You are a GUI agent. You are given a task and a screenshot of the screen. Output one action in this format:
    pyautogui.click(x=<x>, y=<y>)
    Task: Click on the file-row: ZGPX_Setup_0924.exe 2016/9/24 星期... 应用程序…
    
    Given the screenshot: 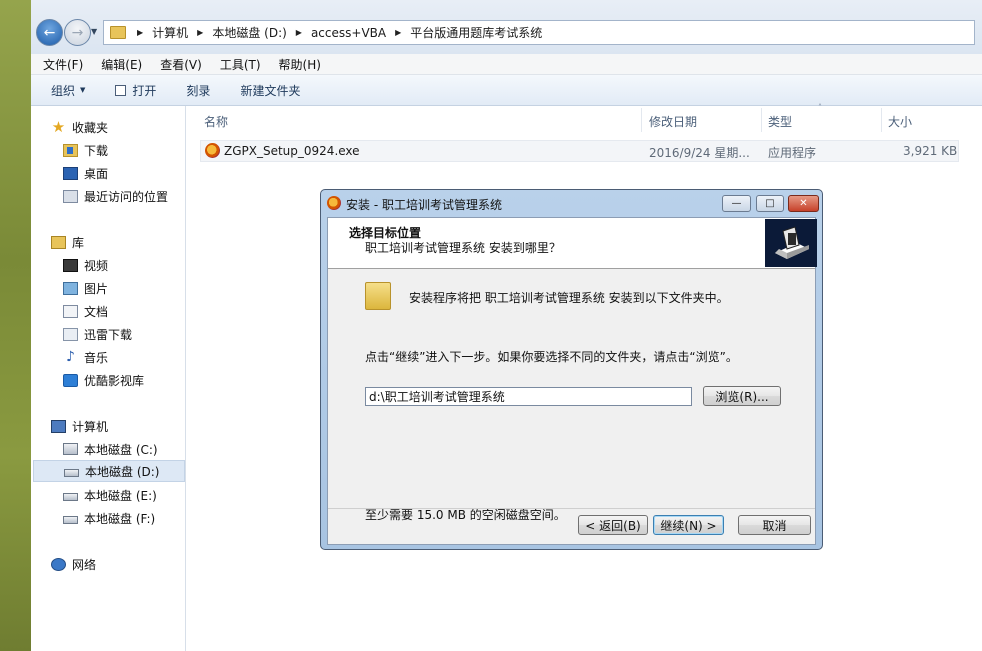 What is the action you would take?
    pyautogui.click(x=579, y=151)
    